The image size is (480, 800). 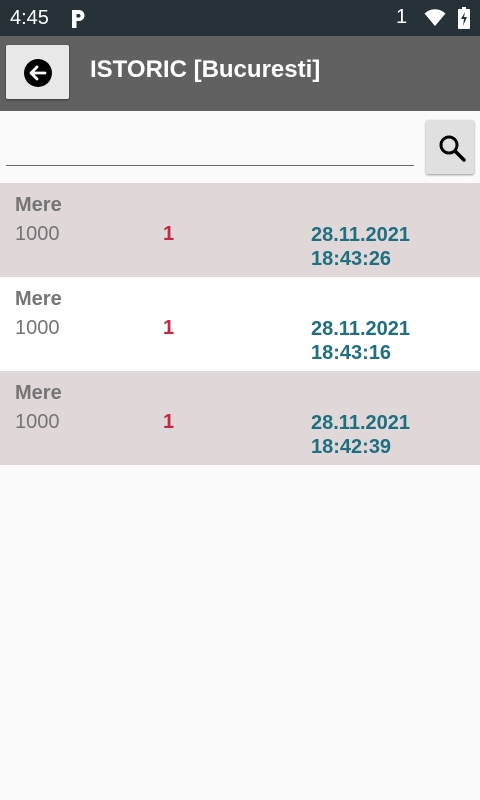 I want to click on arrow-left-circle-icon, so click(x=38, y=73).